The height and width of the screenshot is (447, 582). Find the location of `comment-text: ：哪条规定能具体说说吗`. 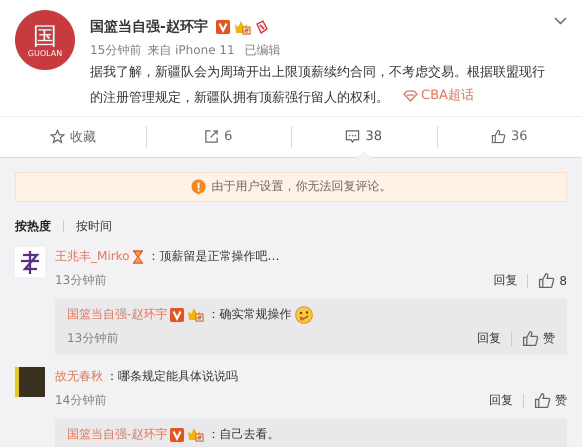

comment-text: ：哪条规定能具体说说吗 is located at coordinates (172, 376).